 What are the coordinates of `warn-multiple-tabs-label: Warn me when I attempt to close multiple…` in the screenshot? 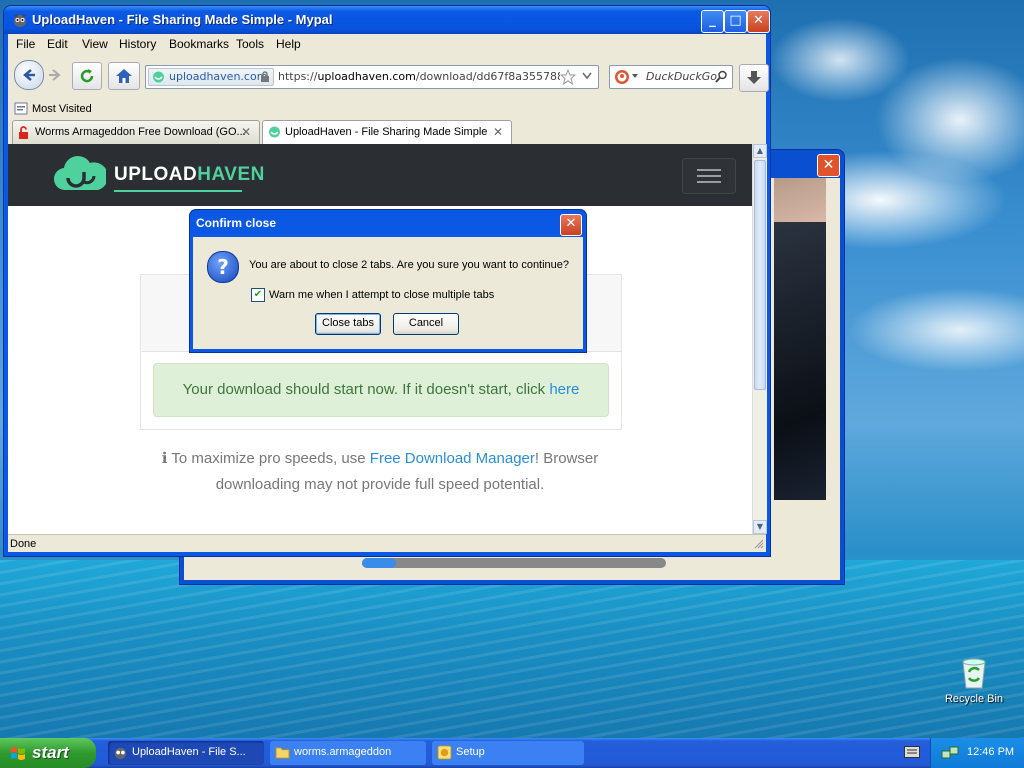 It's located at (381, 295).